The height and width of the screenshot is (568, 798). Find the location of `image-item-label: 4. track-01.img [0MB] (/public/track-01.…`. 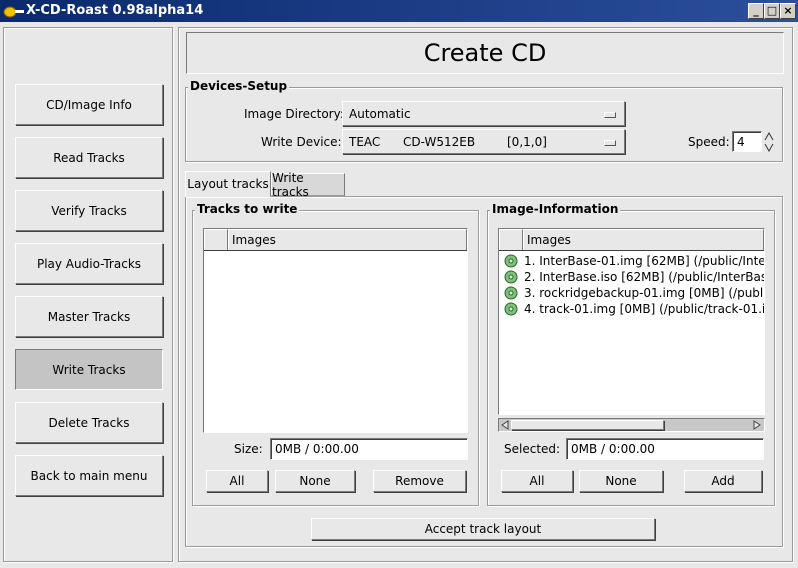

image-item-label: 4. track-01.img [0MB] (/public/track-01.… is located at coordinates (644, 309).